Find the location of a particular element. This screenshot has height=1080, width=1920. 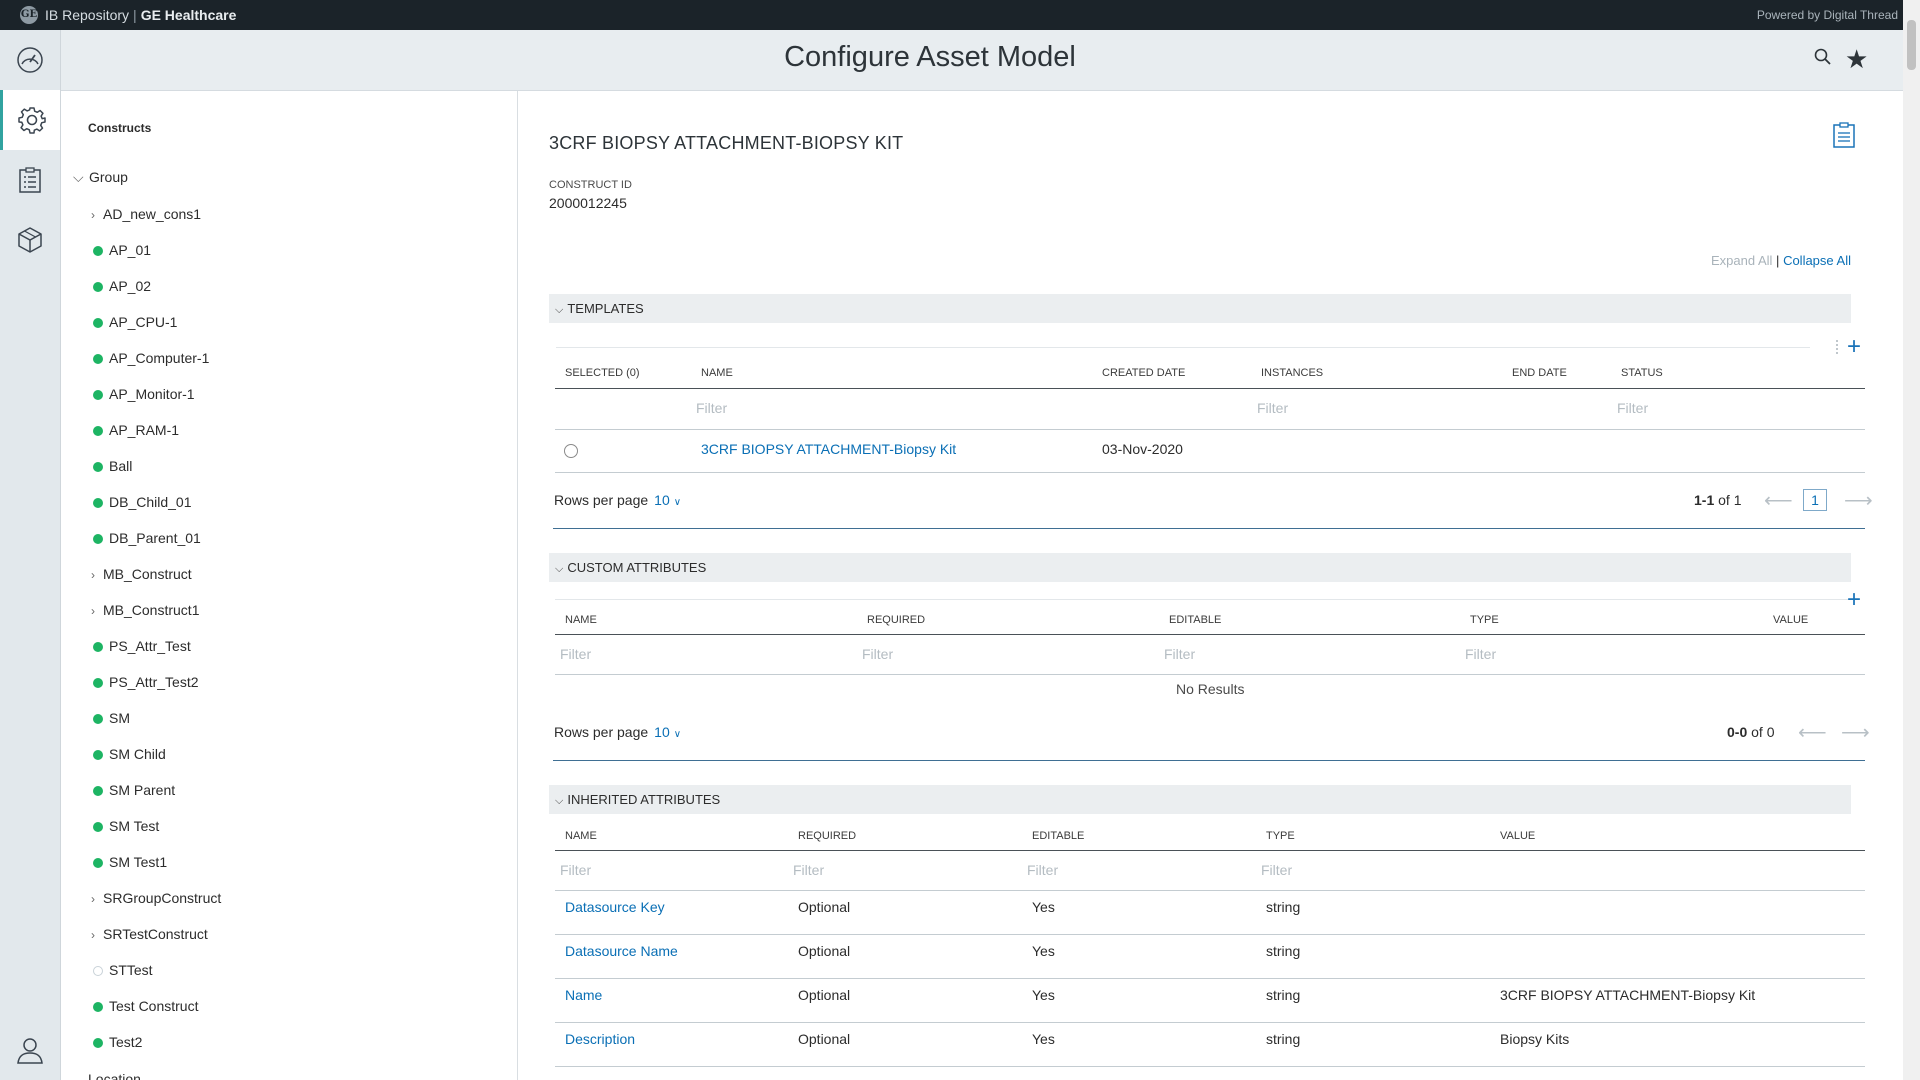

tree-item: › AD_new_cons1 is located at coordinates (146, 214).